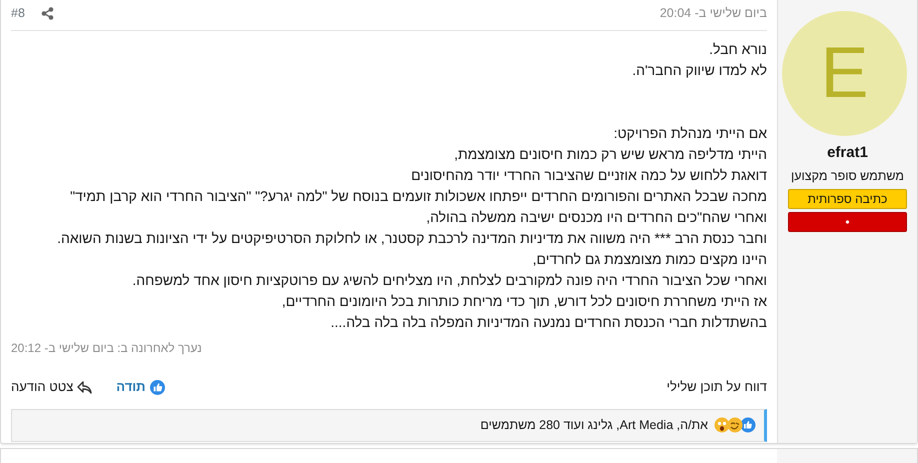 This screenshot has height=463, width=918. What do you see at coordinates (699, 60) in the screenshot?
I see `post-paragraph: נורא חבל. לא למדו שיווק החבר'ה.` at bounding box center [699, 60].